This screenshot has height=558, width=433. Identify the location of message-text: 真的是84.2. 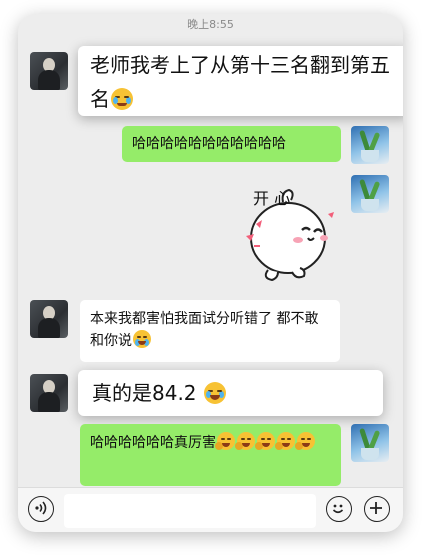
(144, 393).